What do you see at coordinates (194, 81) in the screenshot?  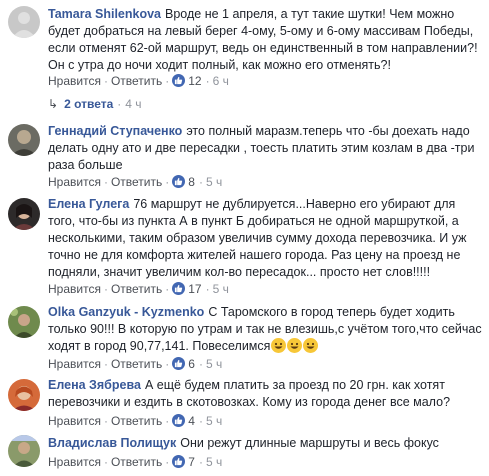 I see `like-count: 12` at bounding box center [194, 81].